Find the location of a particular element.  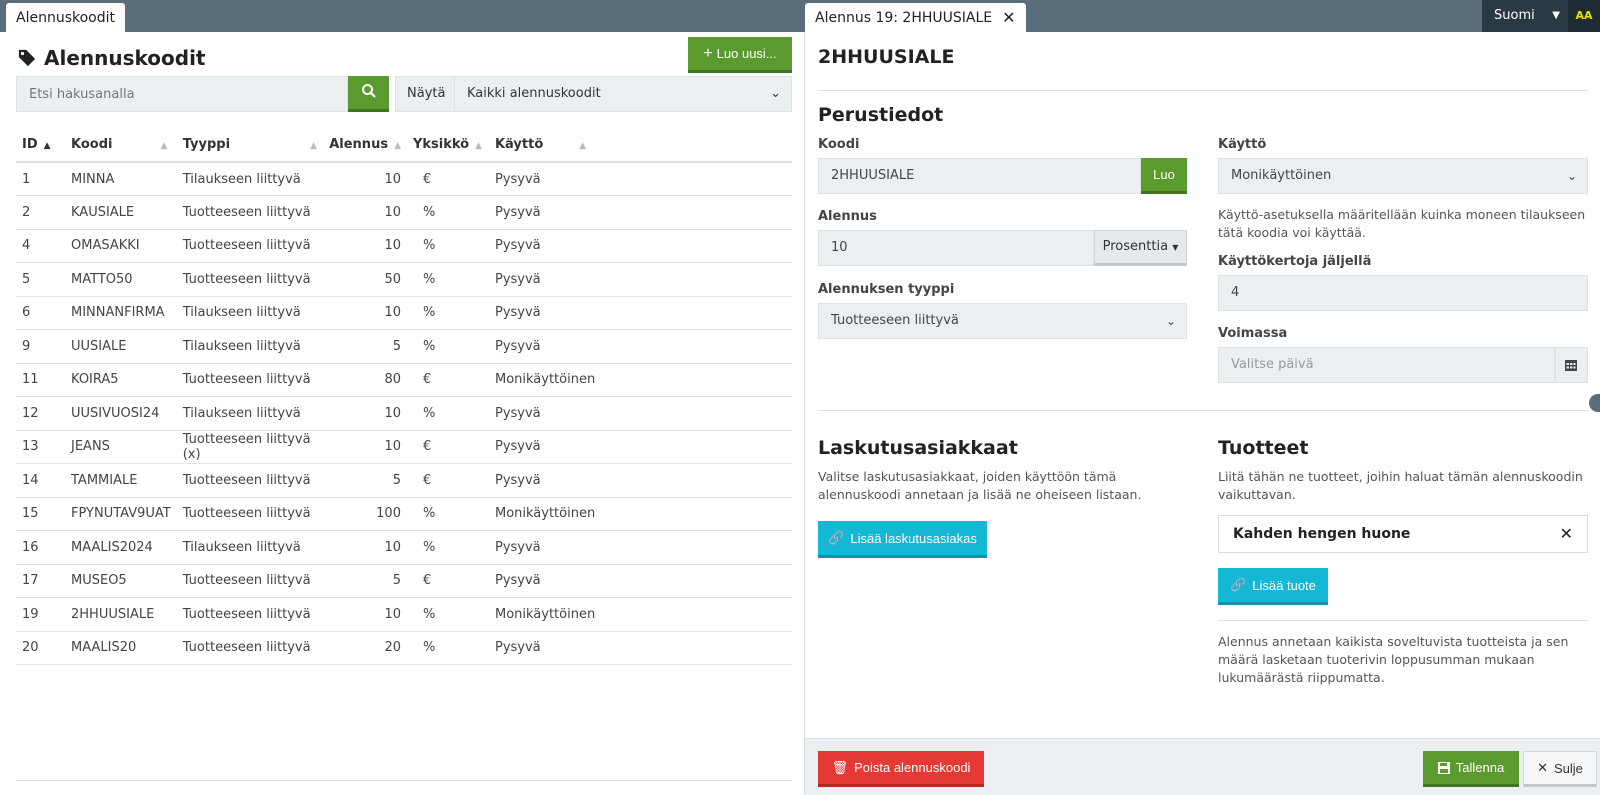

cell-discount: 100 is located at coordinates (364, 514).